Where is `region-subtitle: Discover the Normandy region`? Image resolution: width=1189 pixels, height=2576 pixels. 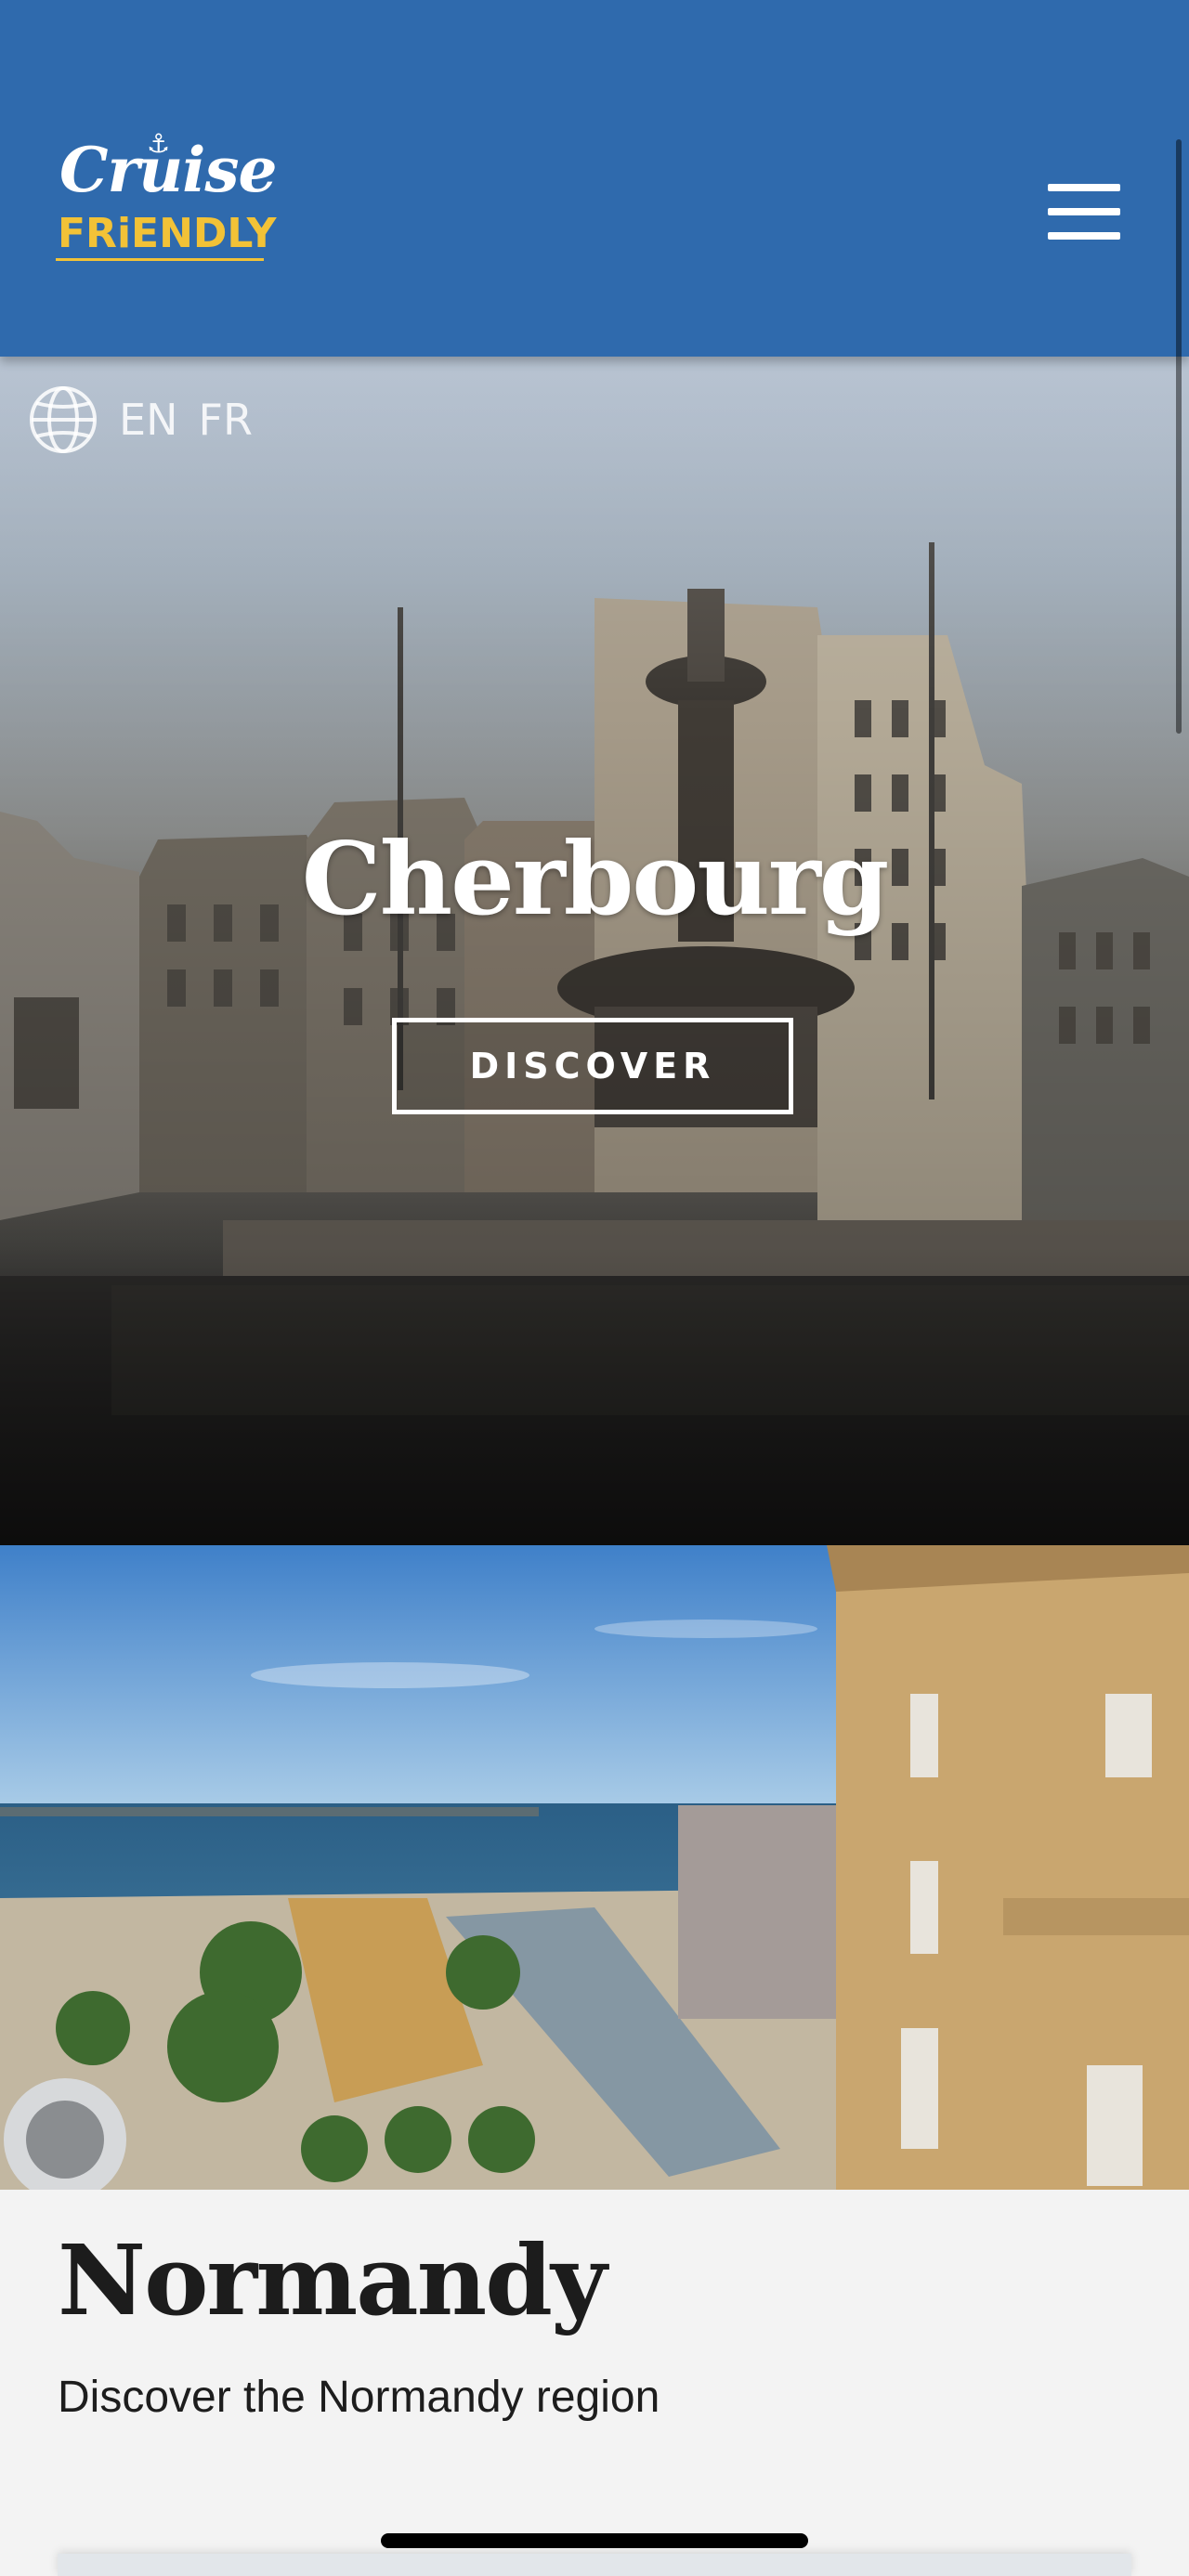 region-subtitle: Discover the Normandy region is located at coordinates (359, 2397).